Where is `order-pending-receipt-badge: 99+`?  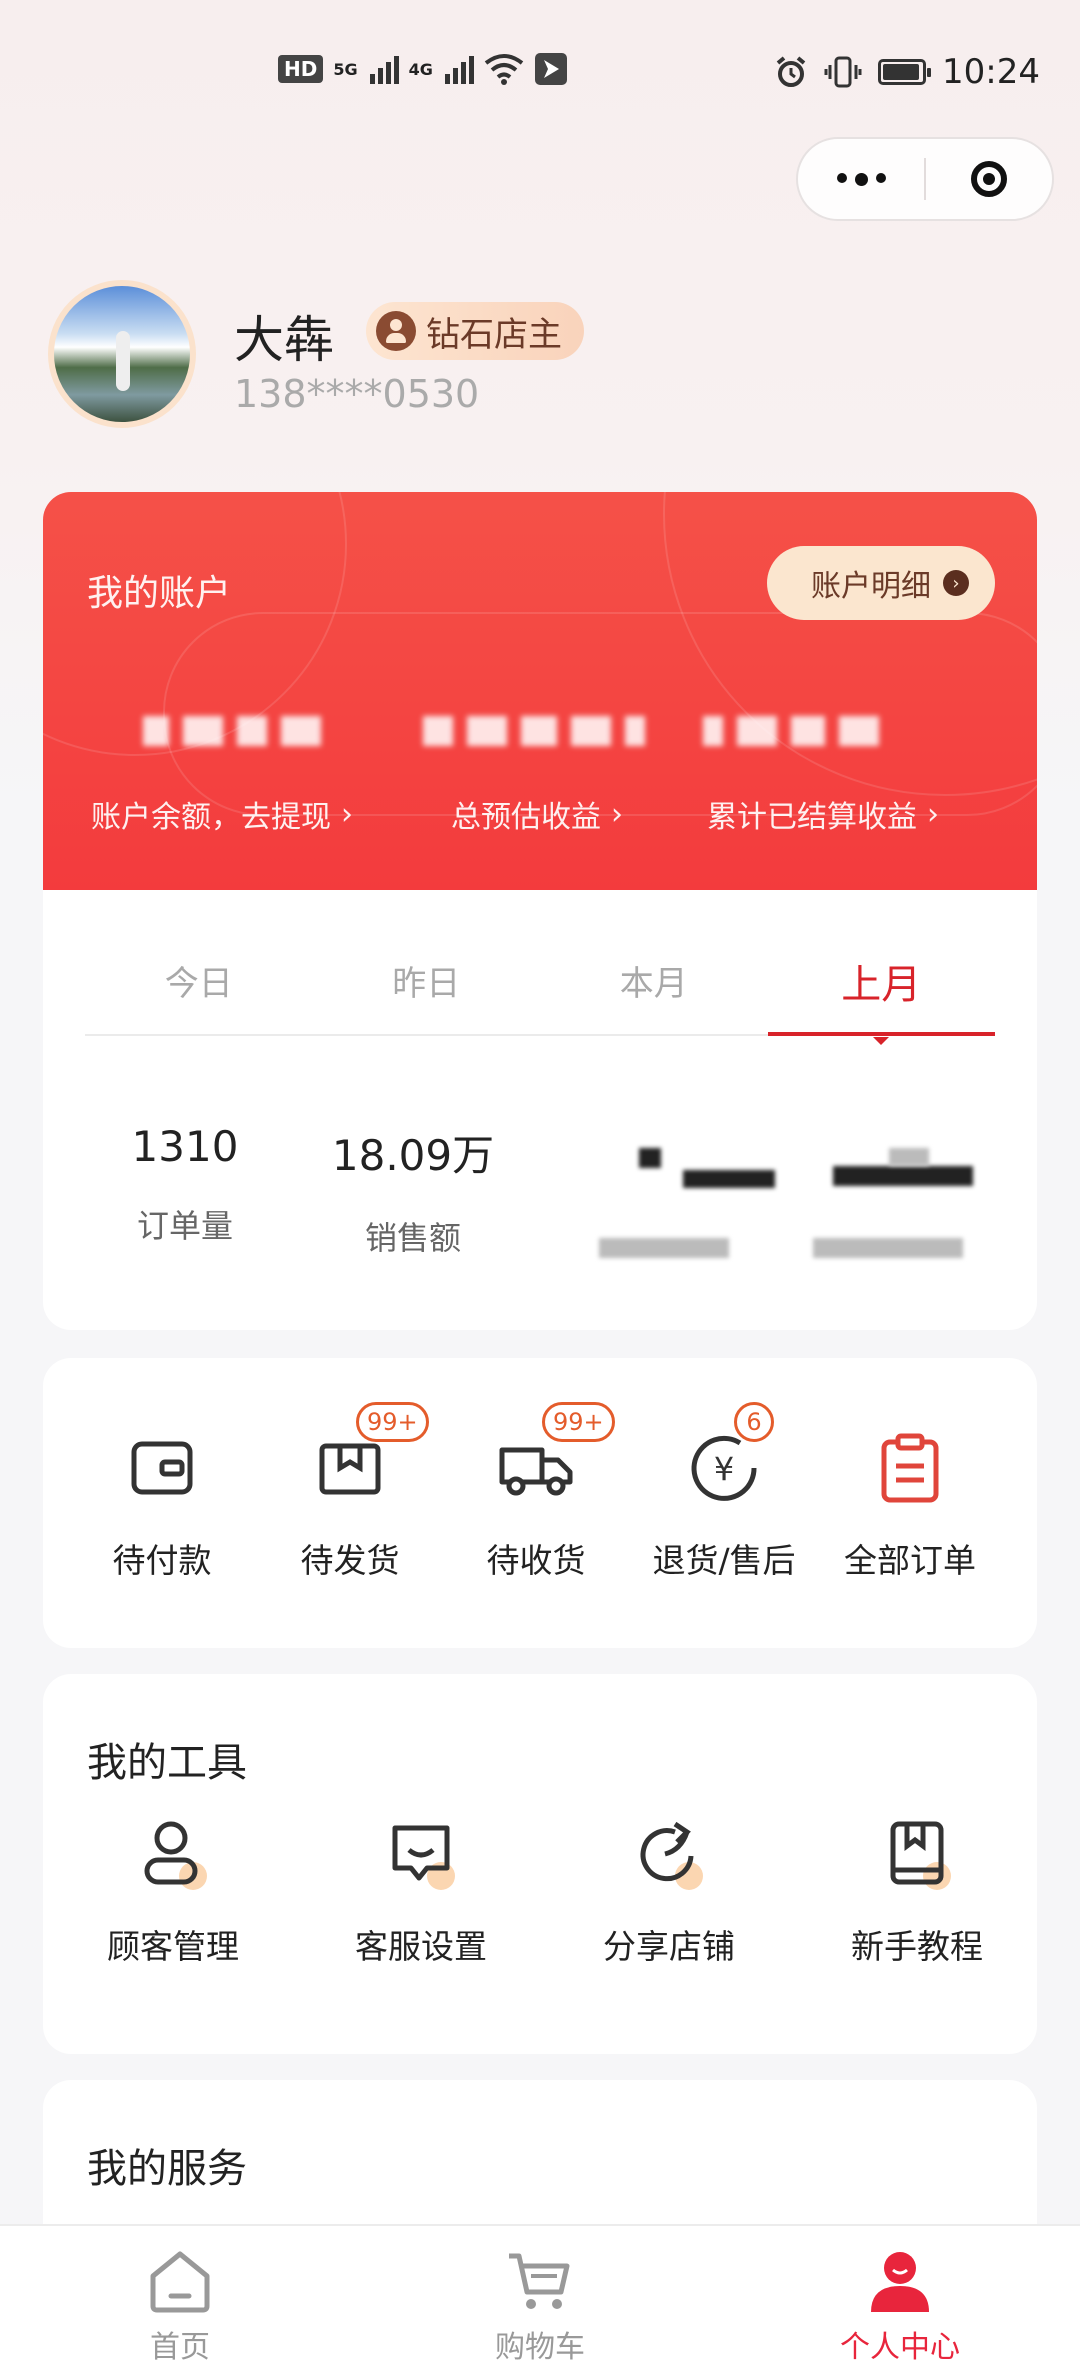 order-pending-receipt-badge: 99+ is located at coordinates (578, 1422).